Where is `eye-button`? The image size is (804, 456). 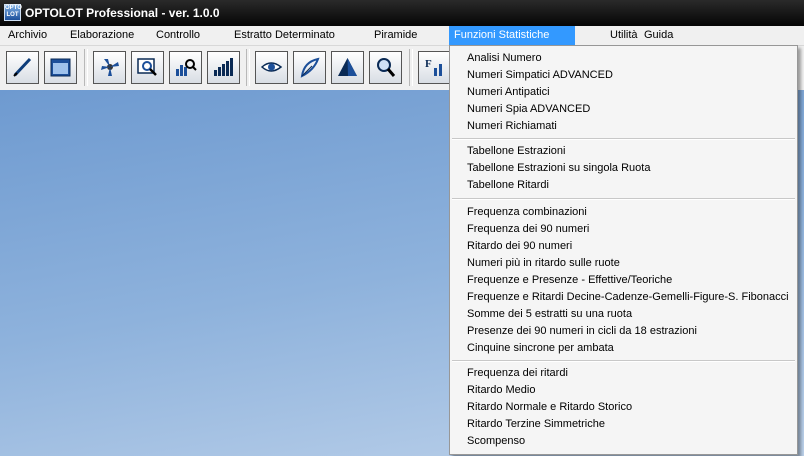 eye-button is located at coordinates (271, 67).